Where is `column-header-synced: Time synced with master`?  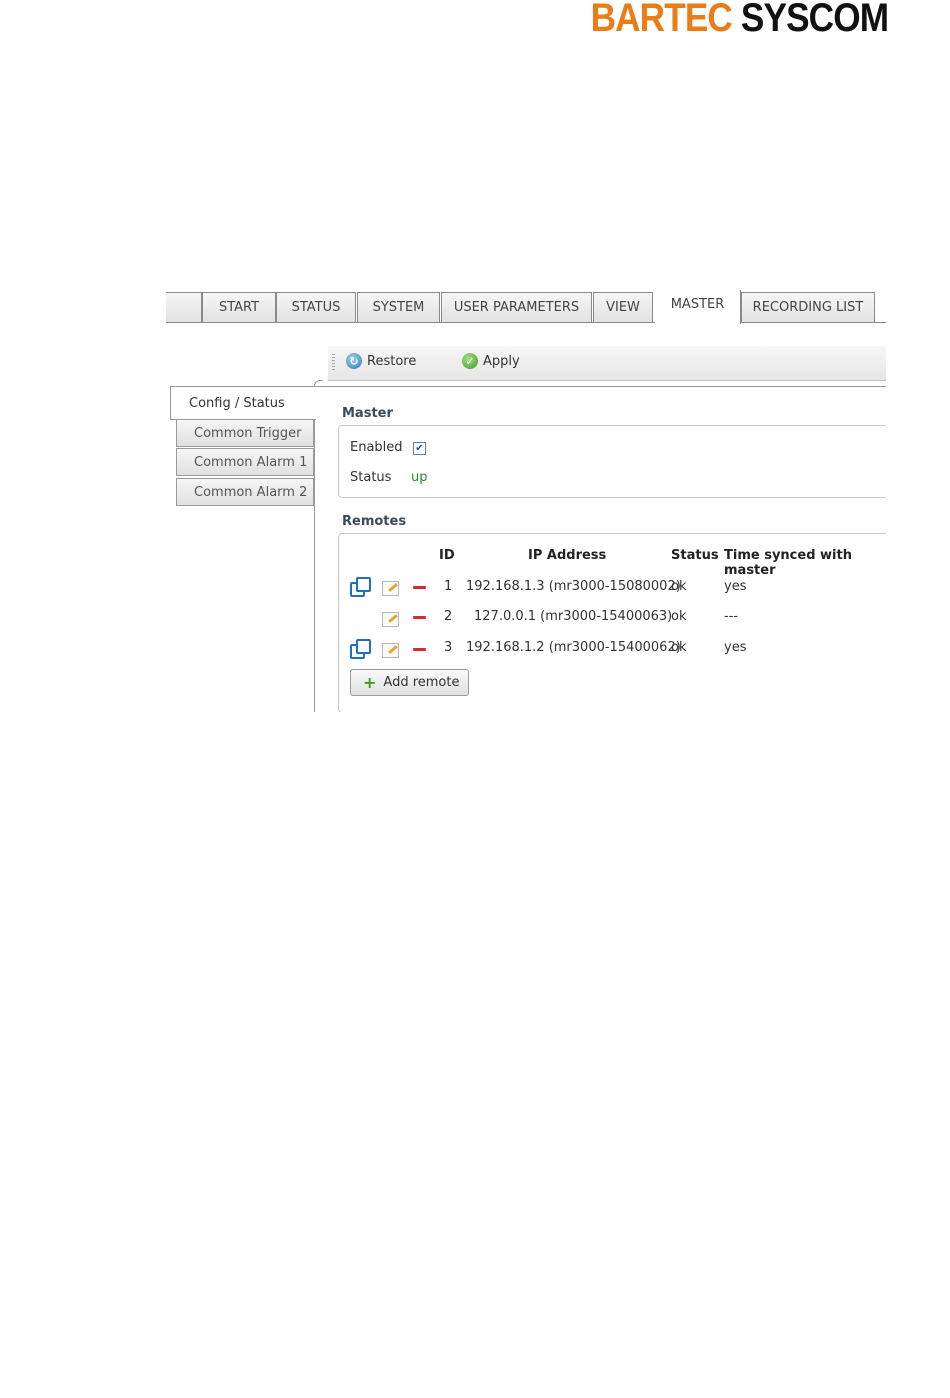 column-header-synced: Time synced with master is located at coordinates (788, 563).